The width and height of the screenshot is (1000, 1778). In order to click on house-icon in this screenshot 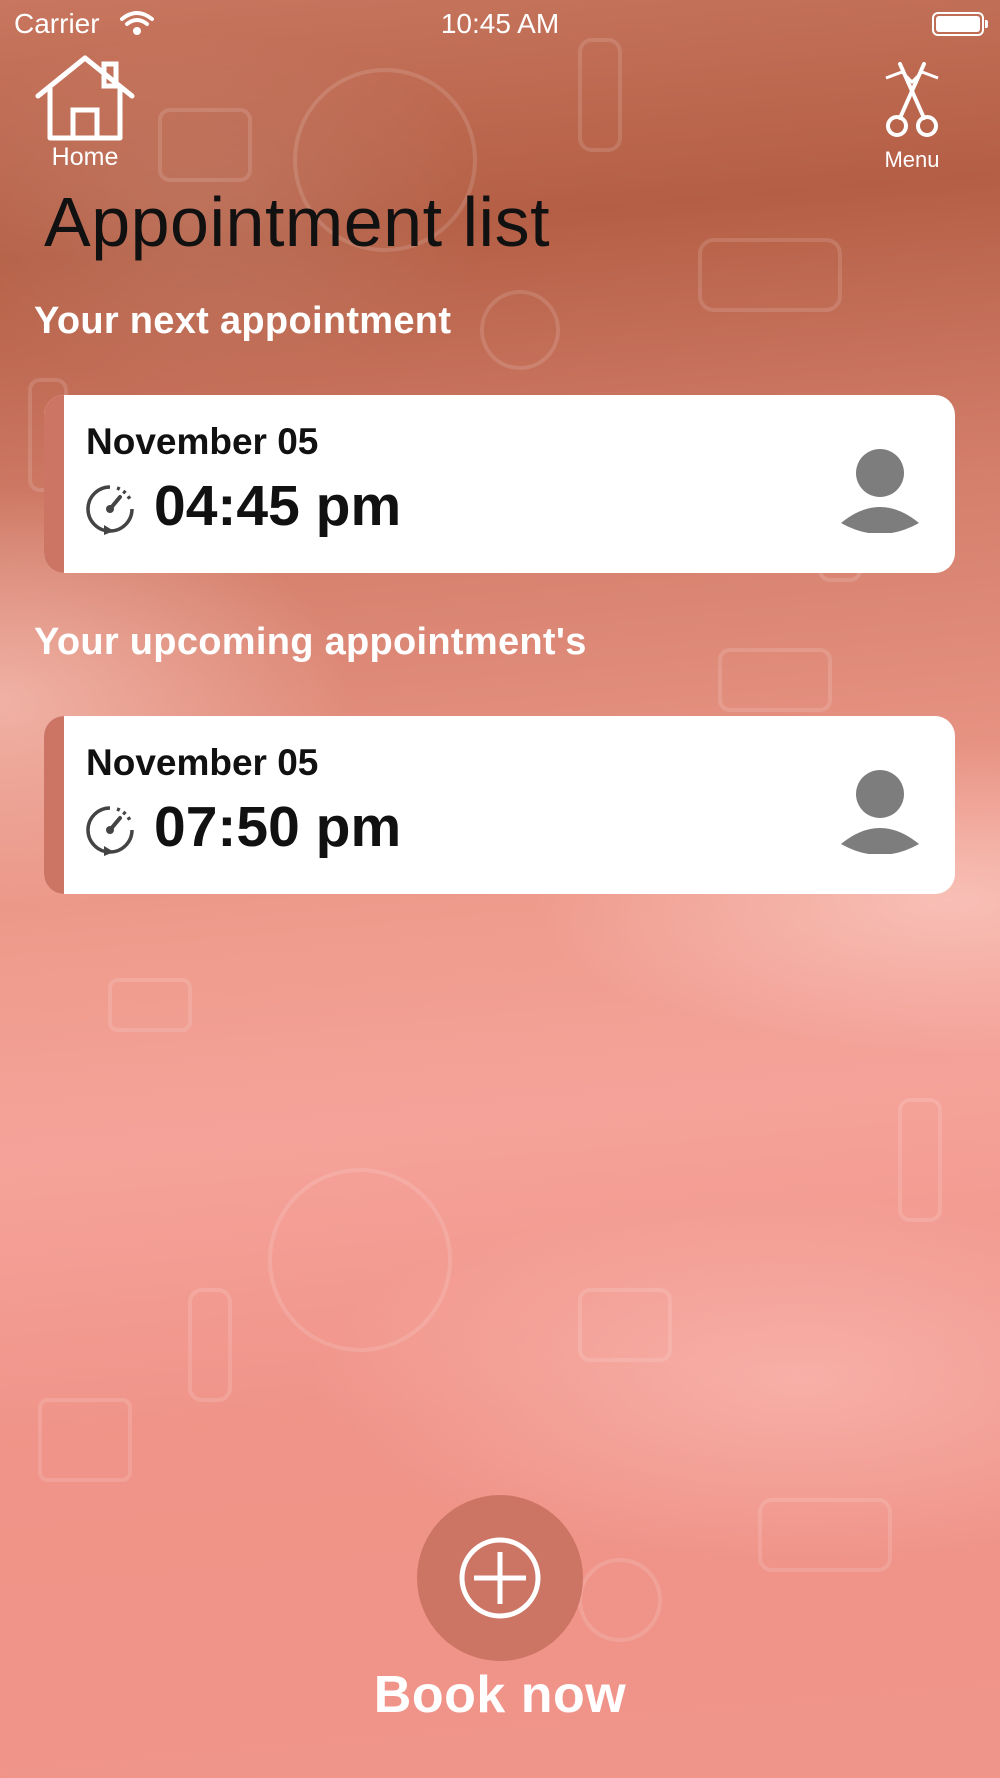, I will do `click(85, 98)`.